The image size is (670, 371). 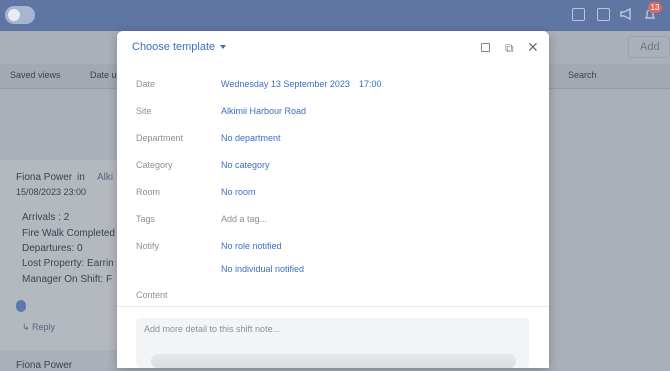 I want to click on date-filter: Date u, so click(x=103, y=75).